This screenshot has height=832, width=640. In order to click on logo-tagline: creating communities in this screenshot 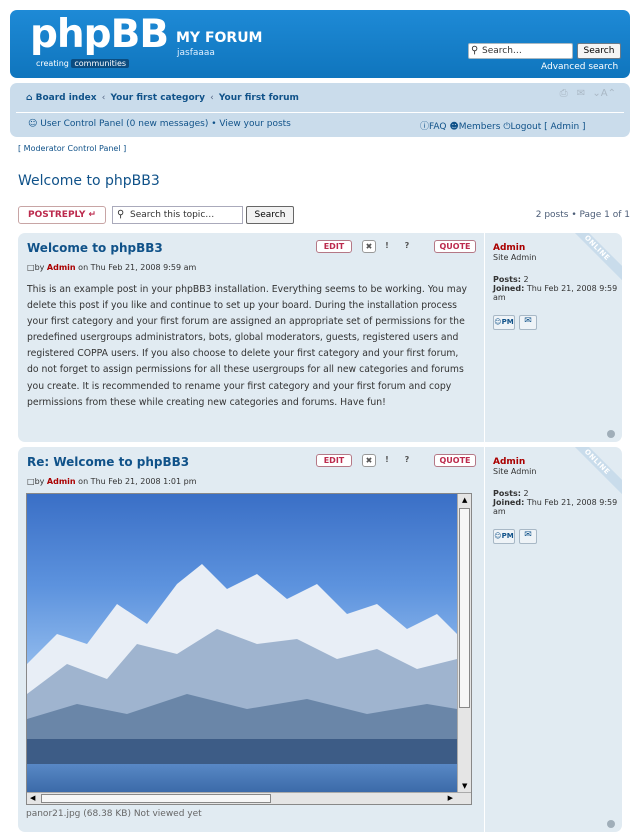, I will do `click(83, 63)`.